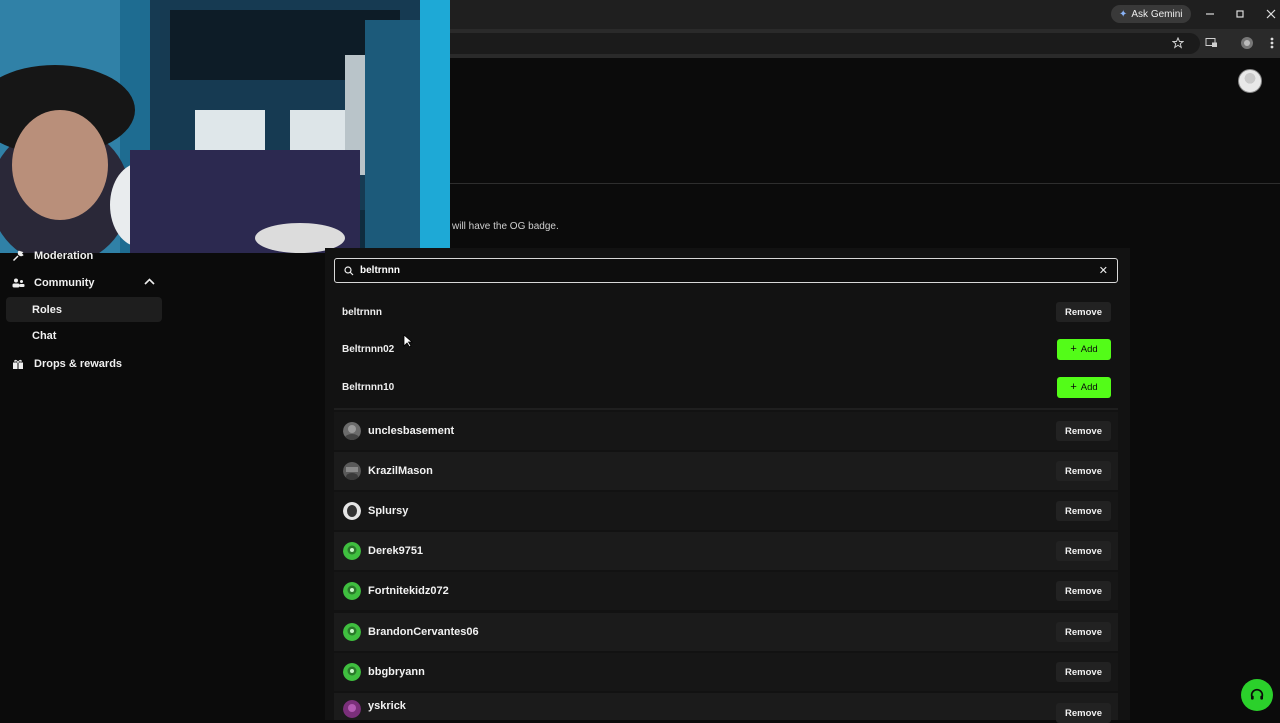 This screenshot has width=1280, height=723. Describe the element at coordinates (387, 706) in the screenshot. I see `member-username: yskrick` at that location.